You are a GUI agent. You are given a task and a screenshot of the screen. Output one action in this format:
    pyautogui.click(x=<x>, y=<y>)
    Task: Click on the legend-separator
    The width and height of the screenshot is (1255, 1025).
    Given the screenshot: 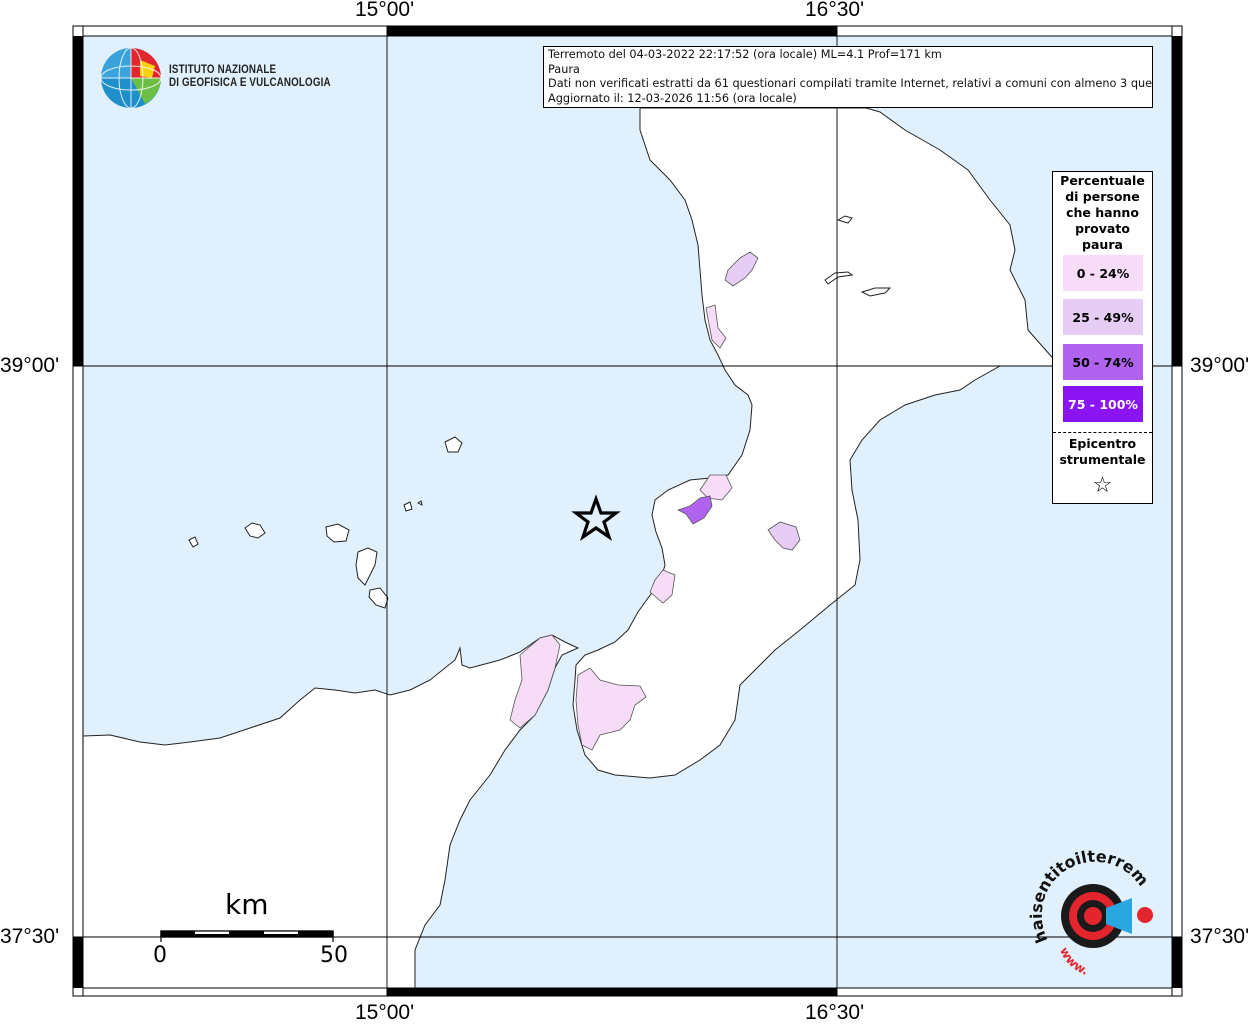 What is the action you would take?
    pyautogui.click(x=1102, y=432)
    